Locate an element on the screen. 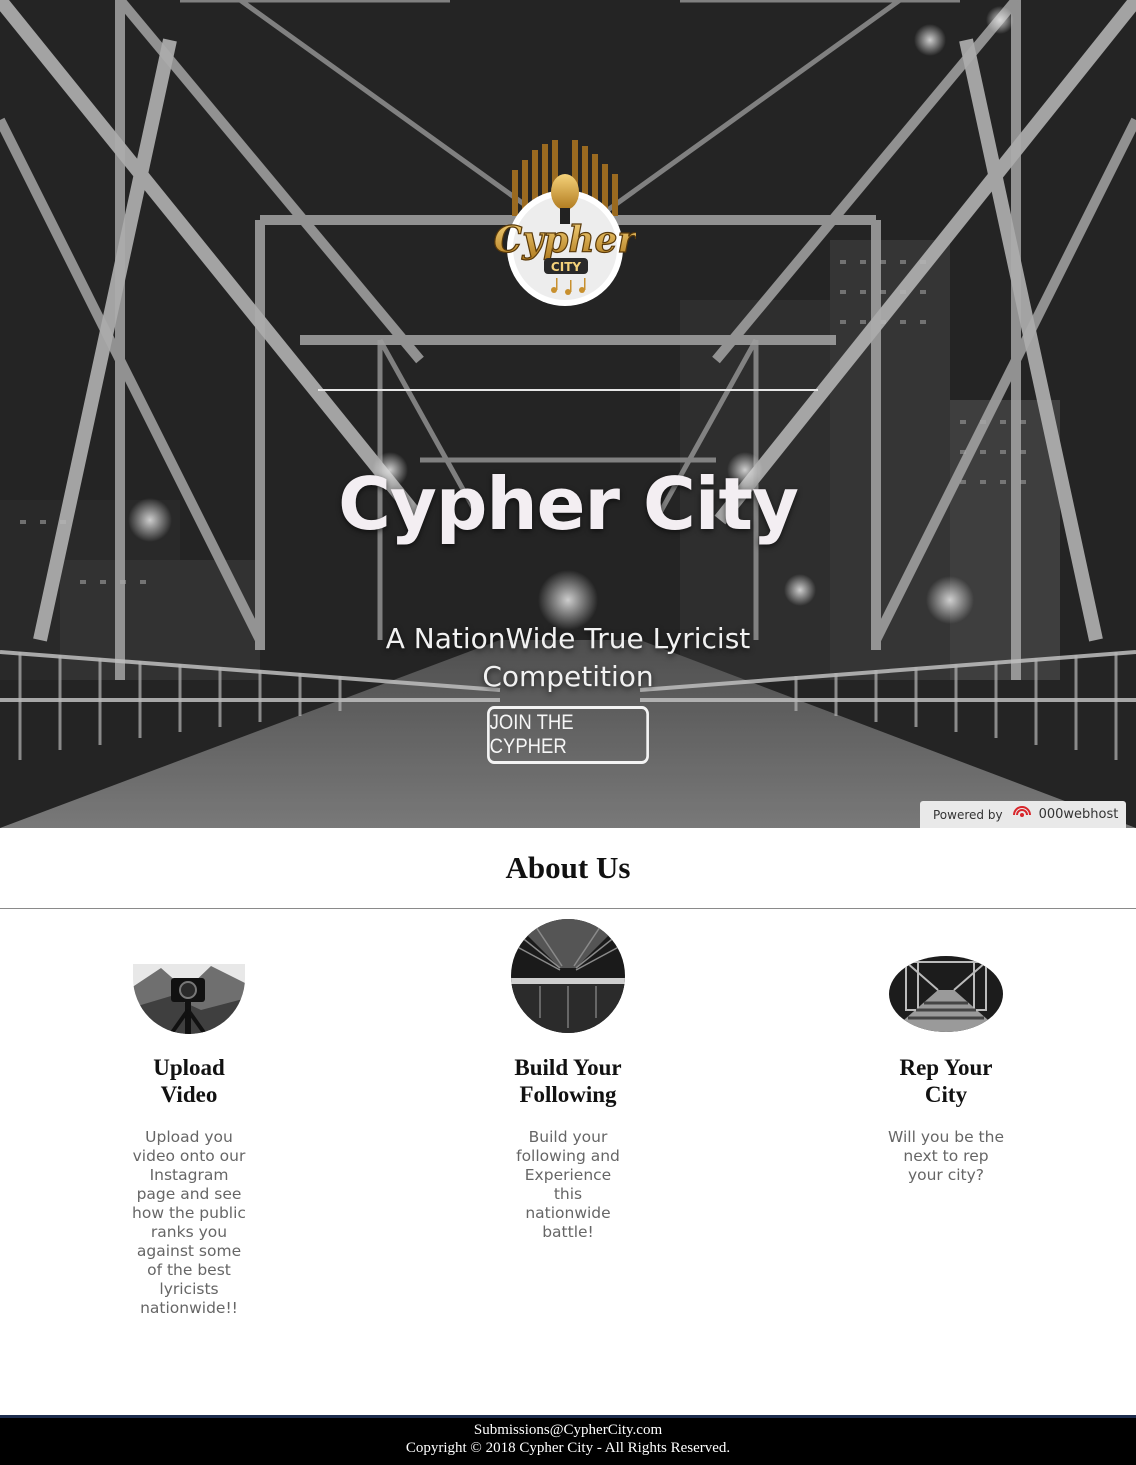 This screenshot has width=1136, height=1465. join-the-cypher-button: JOIN THE CYPHER is located at coordinates (568, 735).